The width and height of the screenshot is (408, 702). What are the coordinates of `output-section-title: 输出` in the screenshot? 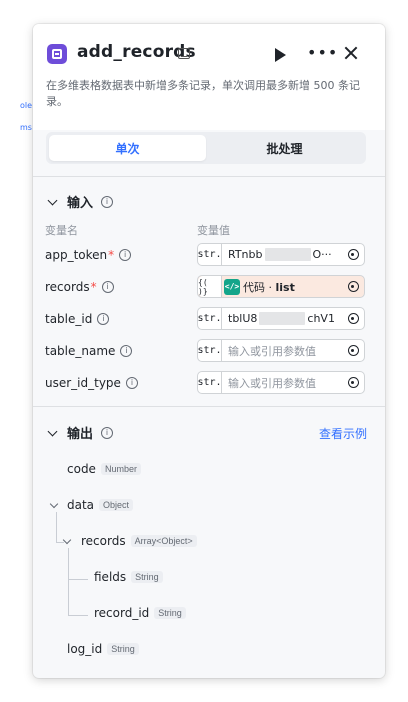 It's located at (80, 434).